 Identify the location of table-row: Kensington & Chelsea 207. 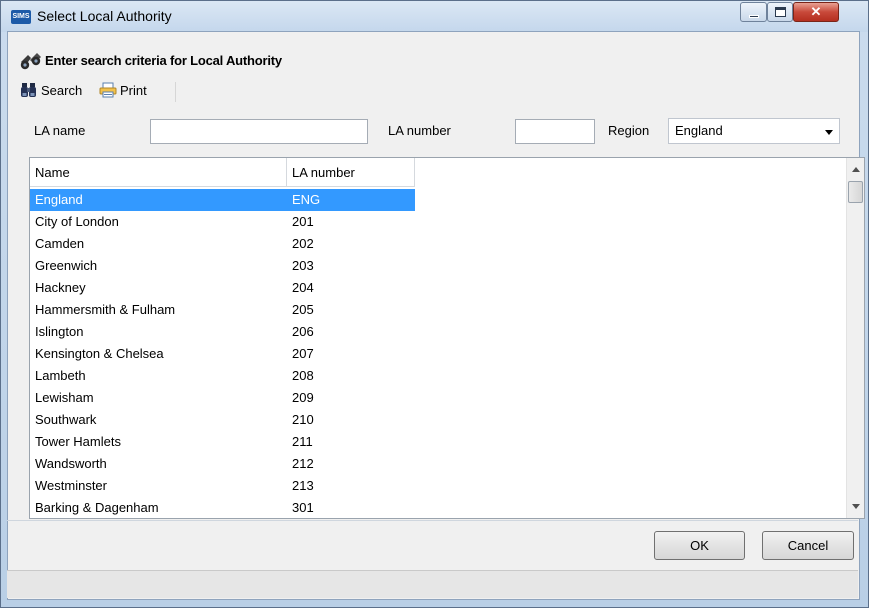
(222, 354).